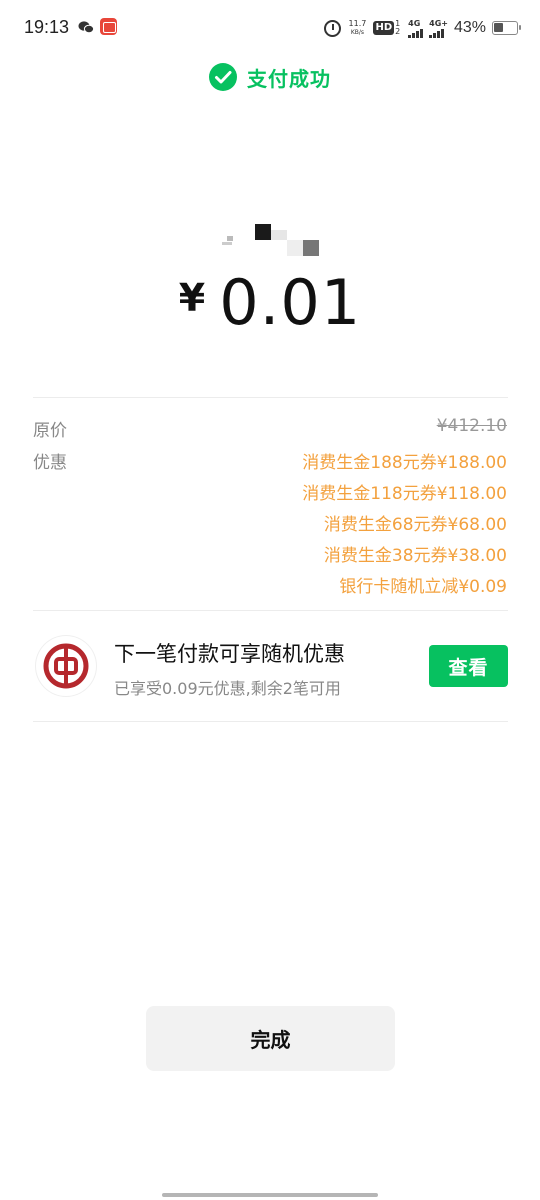 The width and height of the screenshot is (540, 1200). Describe the element at coordinates (415, 556) in the screenshot. I see `discount-item: 消费生金38元券¥38.00` at that location.